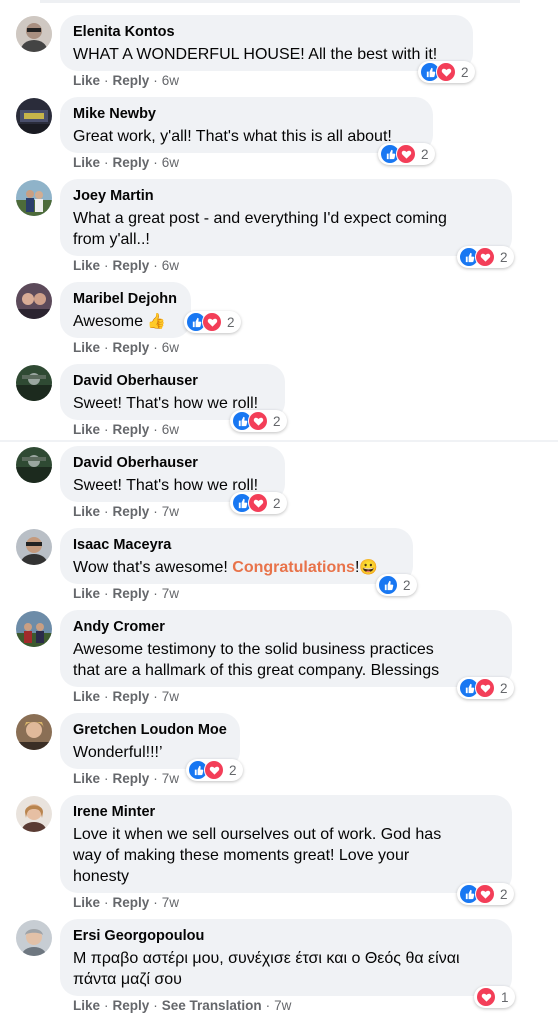  Describe the element at coordinates (286, 812) in the screenshot. I see `commenter-name: Irene Minter` at that location.